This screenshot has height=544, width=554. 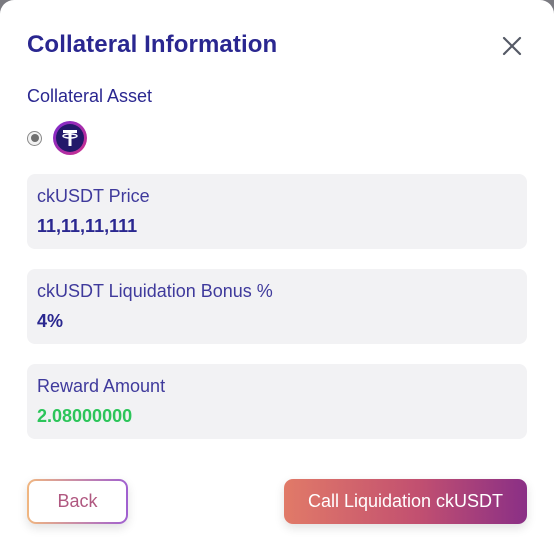 What do you see at coordinates (152, 44) in the screenshot?
I see `modal-title: Collateral Information` at bounding box center [152, 44].